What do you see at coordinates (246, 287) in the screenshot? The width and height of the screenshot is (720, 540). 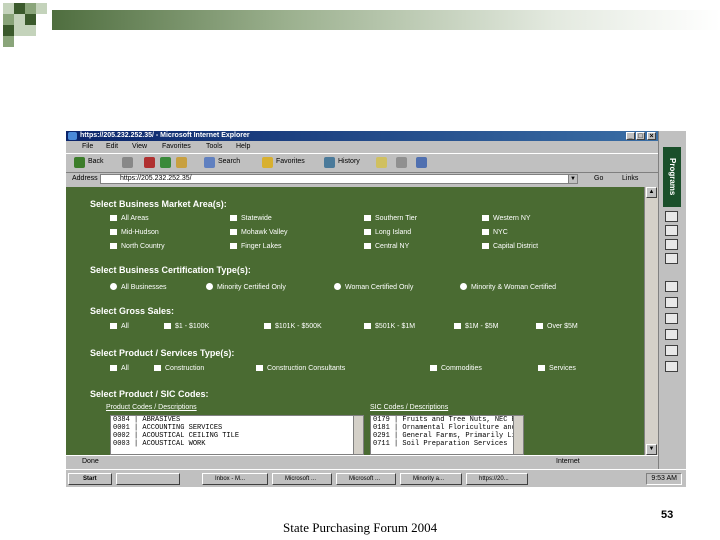 I see `certification-radio: Minority Certified Only` at bounding box center [246, 287].